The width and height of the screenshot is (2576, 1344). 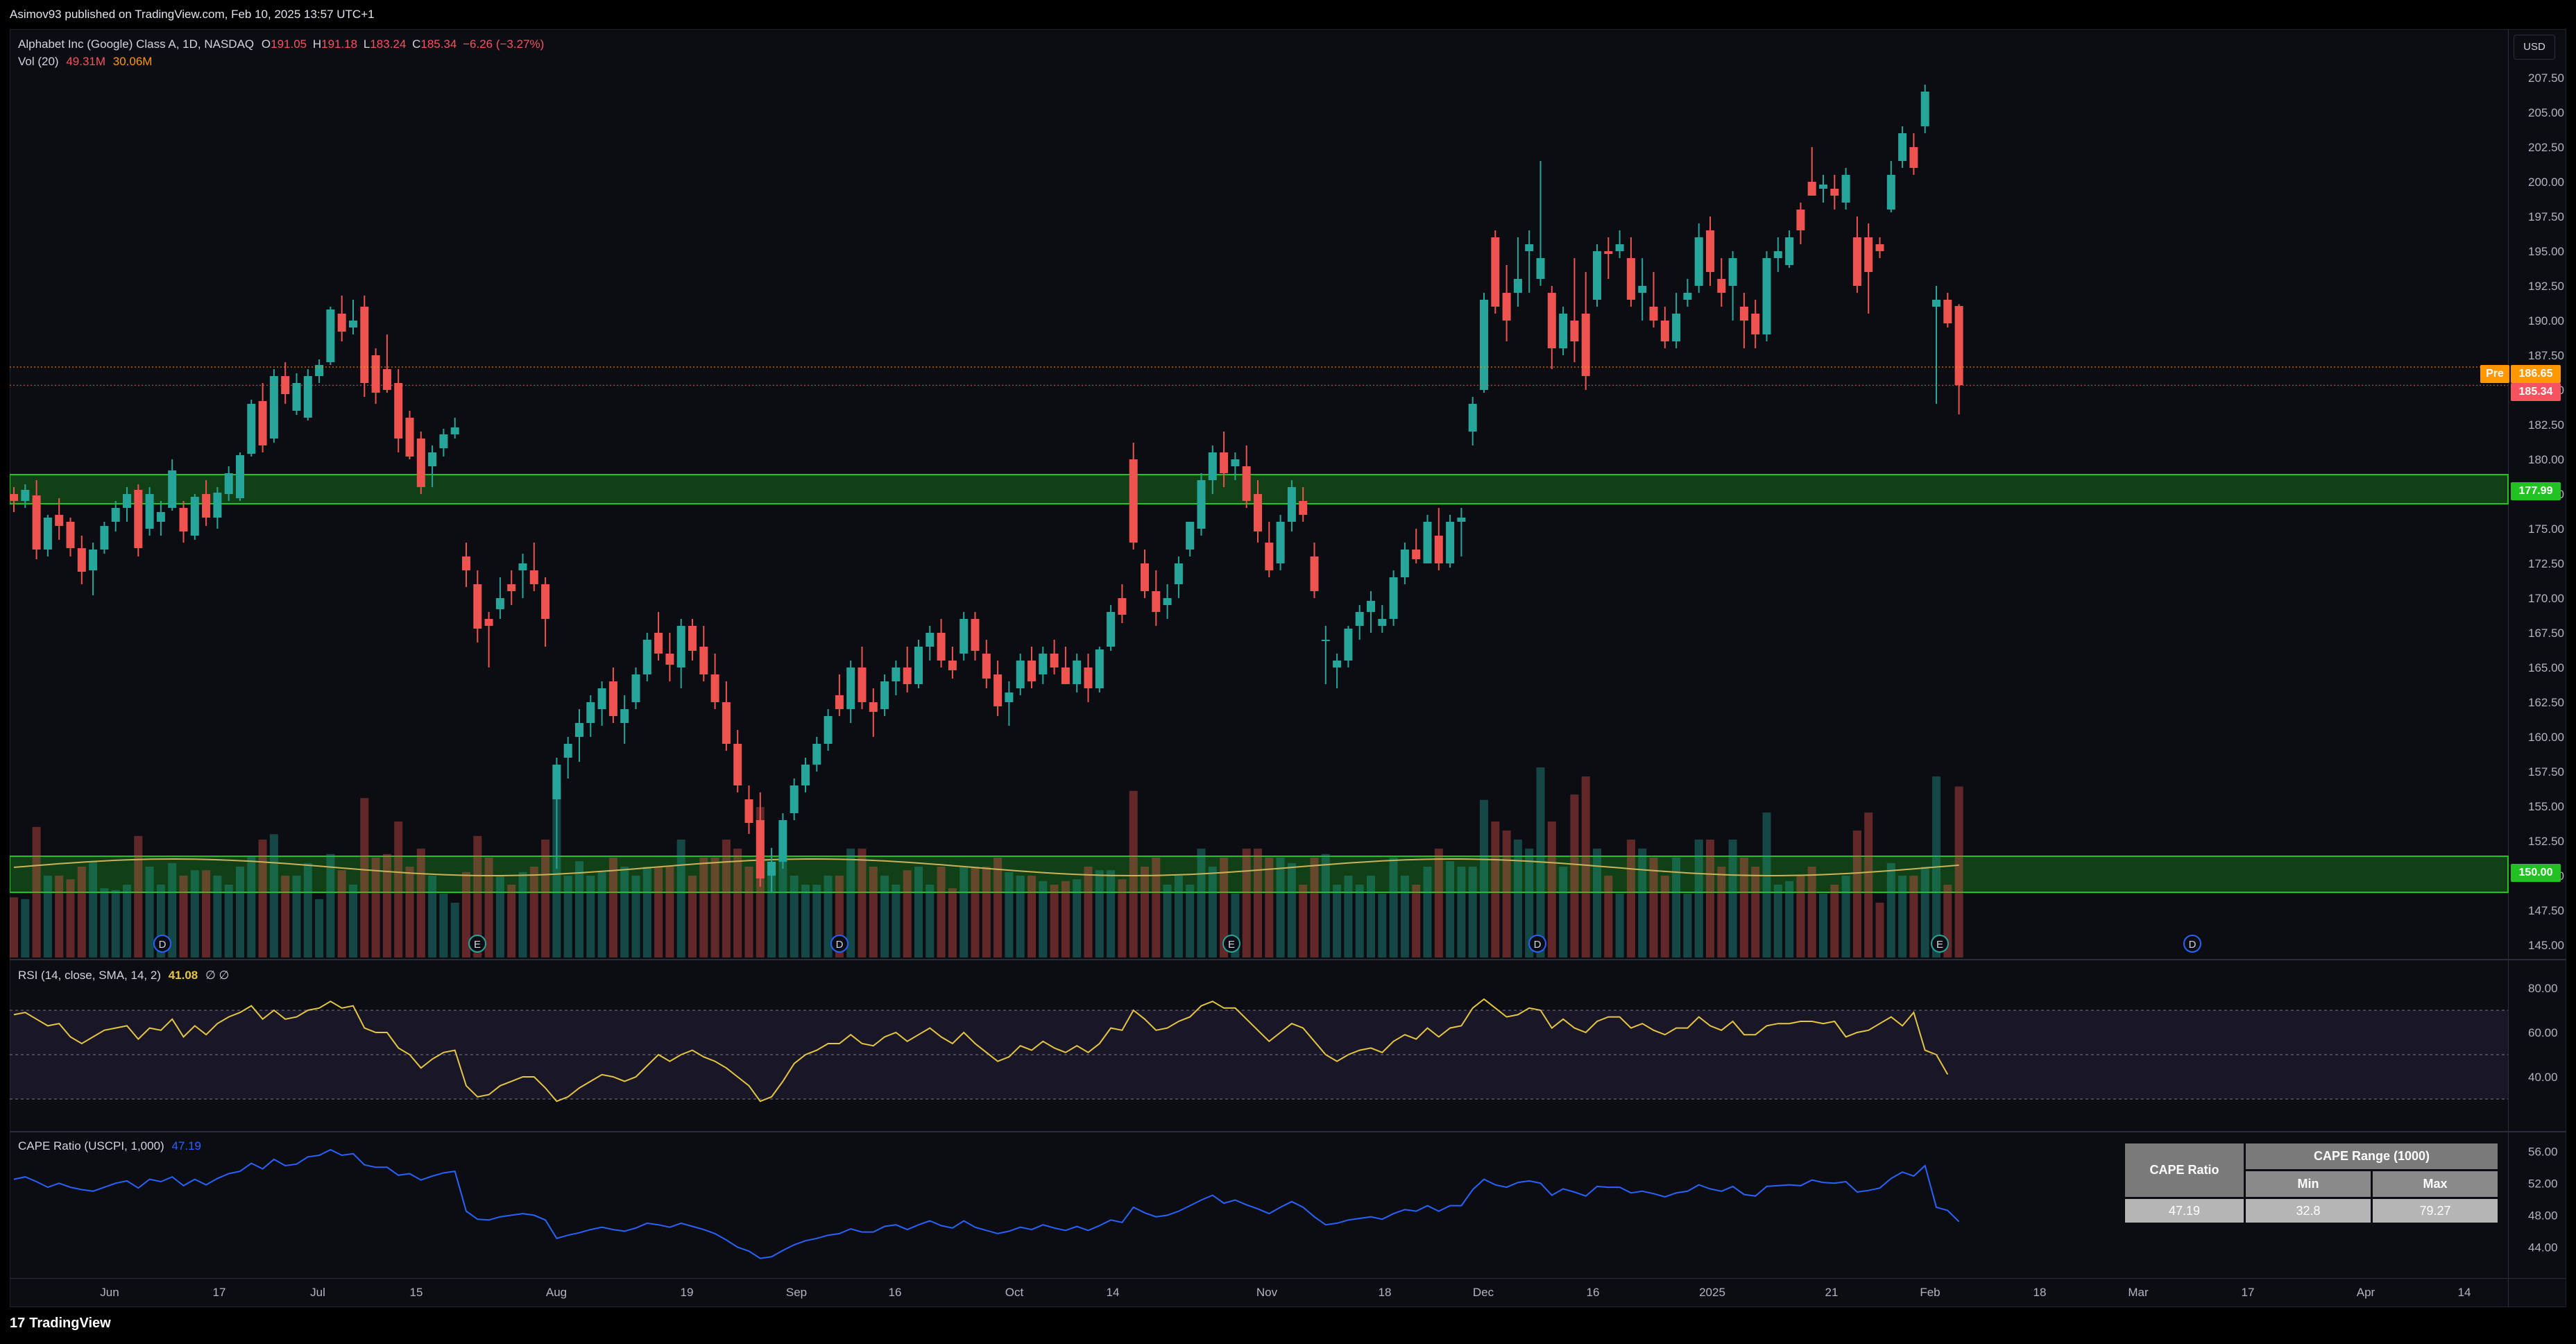 What do you see at coordinates (109, 1146) in the screenshot?
I see `cape-legend: CAPE Ratio (USCPI, 1,000) 47.19` at bounding box center [109, 1146].